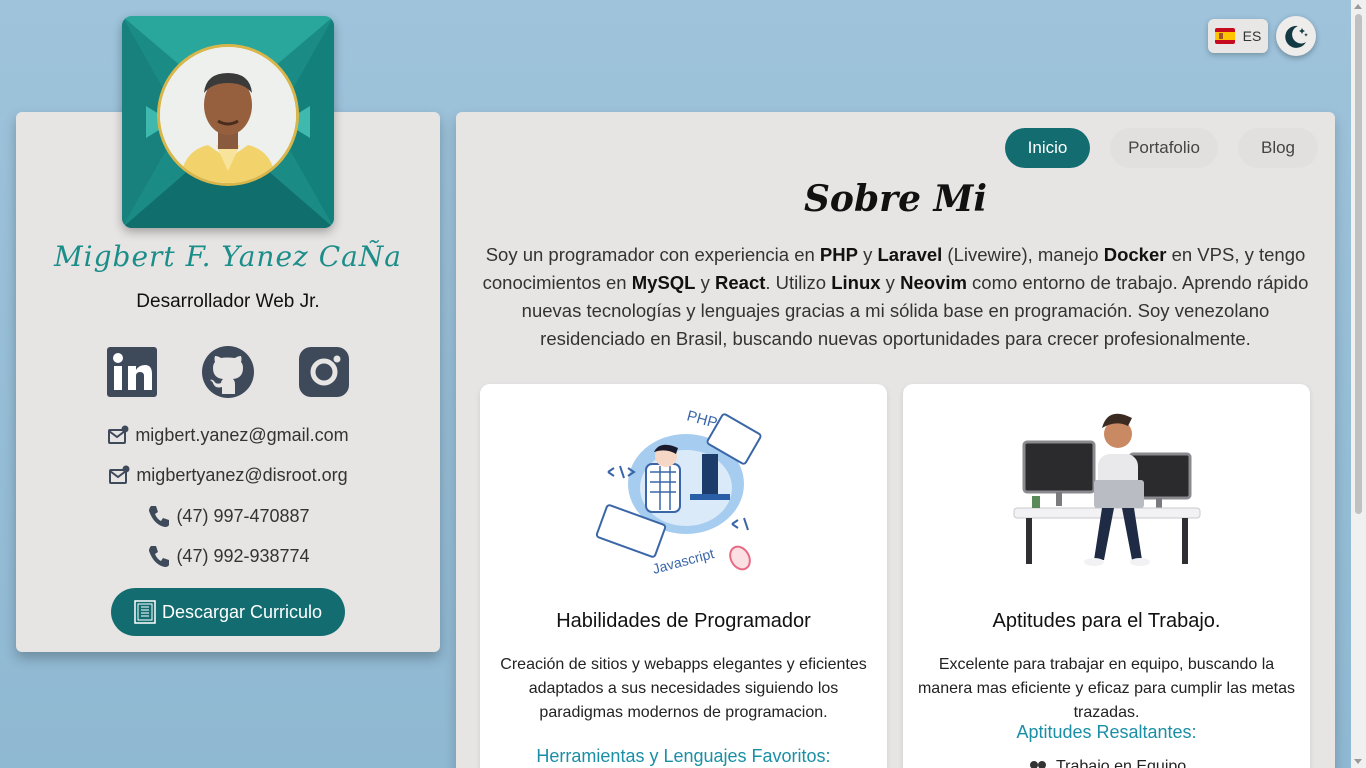 This screenshot has height=768, width=1366. What do you see at coordinates (324, 372) in the screenshot?
I see `instagram-icon` at bounding box center [324, 372].